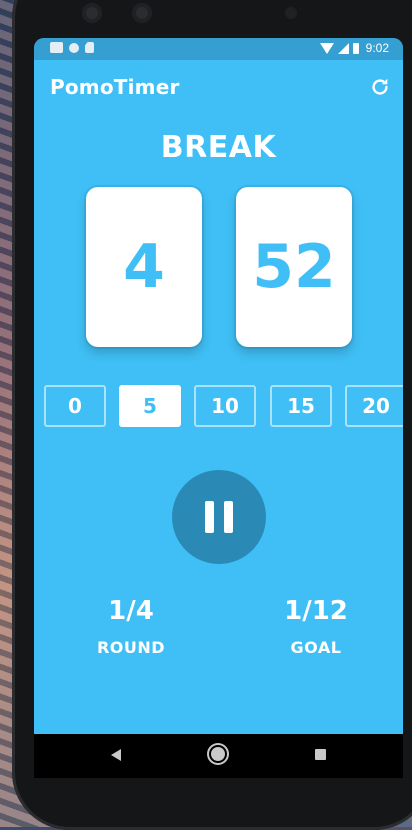  I want to click on status-time: 9:02, so click(377, 48).